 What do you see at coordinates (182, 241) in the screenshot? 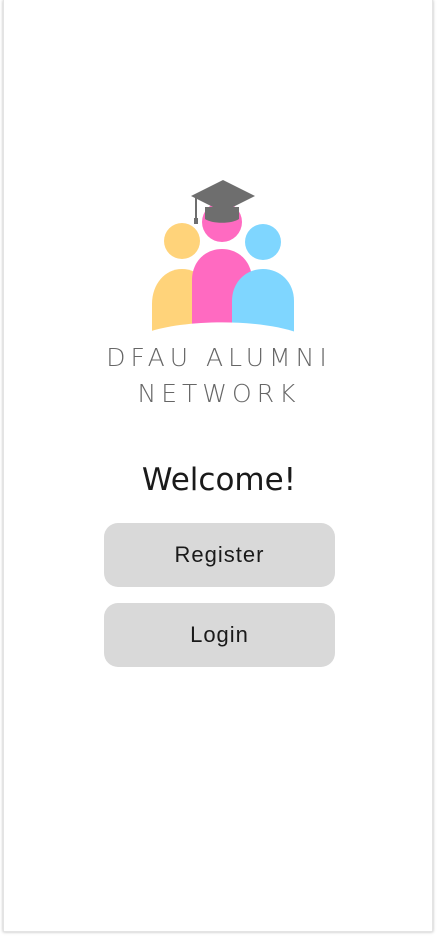
I see `logo-left-head` at bounding box center [182, 241].